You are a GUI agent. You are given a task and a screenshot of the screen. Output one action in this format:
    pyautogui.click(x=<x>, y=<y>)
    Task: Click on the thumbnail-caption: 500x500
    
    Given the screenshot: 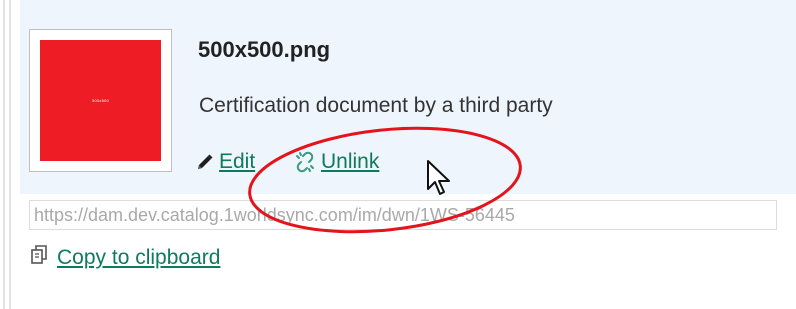 What is the action you would take?
    pyautogui.click(x=100, y=100)
    